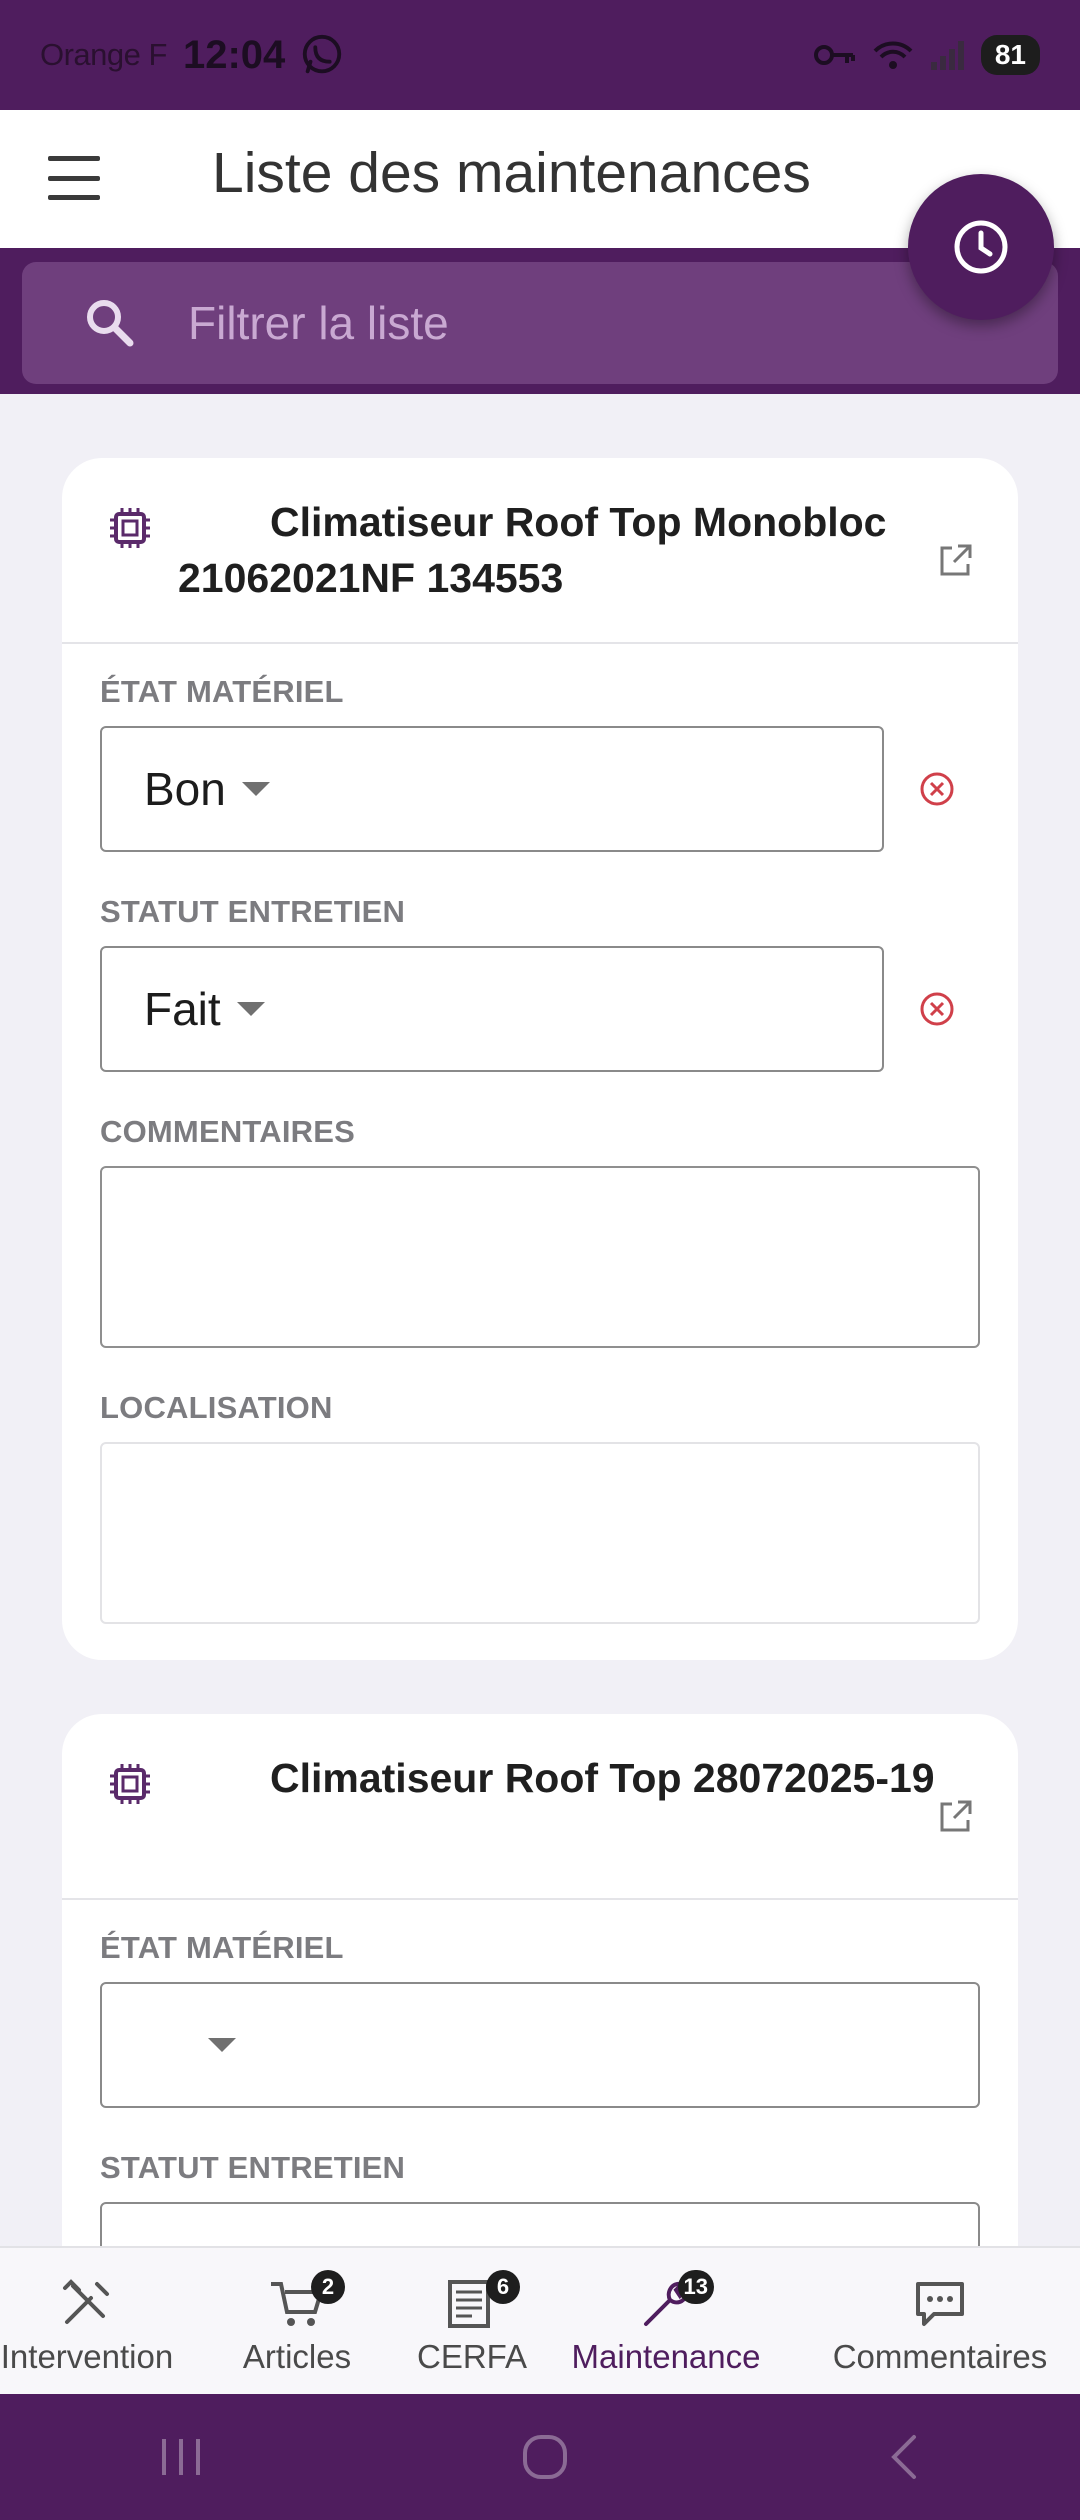 The image size is (1080, 2520). I want to click on localisation-label: LOCALISATION, so click(216, 1407).